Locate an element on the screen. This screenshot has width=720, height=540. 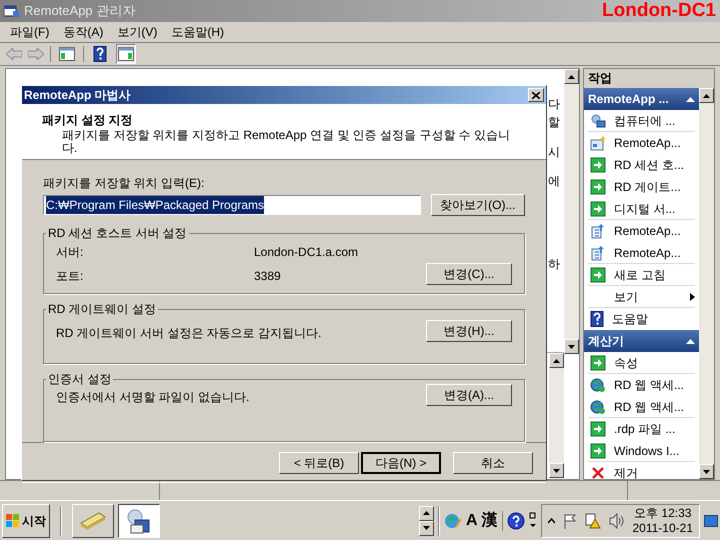
dialog-title-bar: RemoteApp 마법사 is located at coordinates (284, 95).